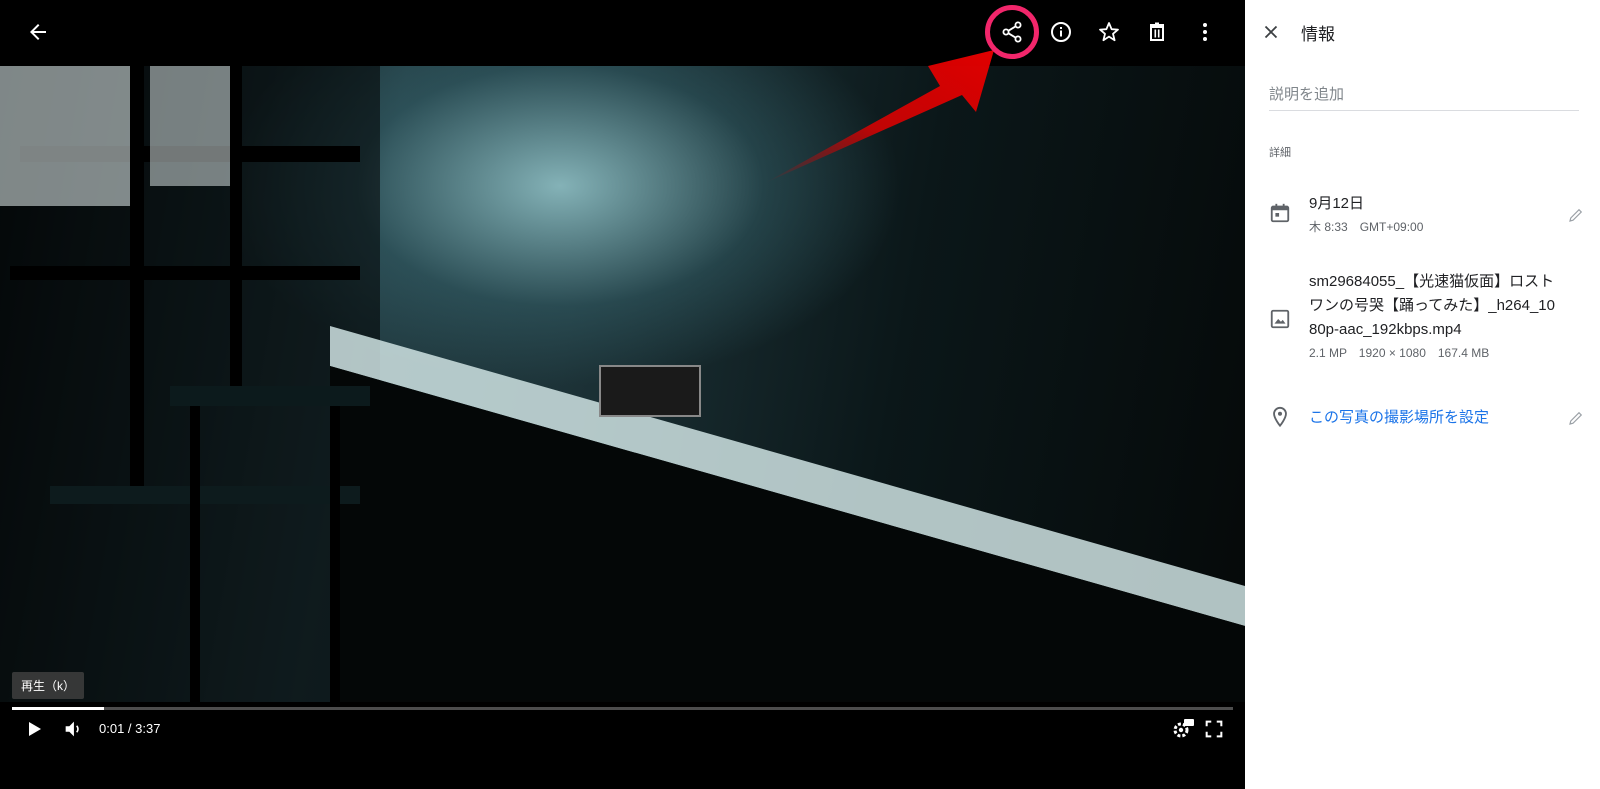 The width and height of the screenshot is (1600, 789). I want to click on quality-settings-button, so click(1182, 729).